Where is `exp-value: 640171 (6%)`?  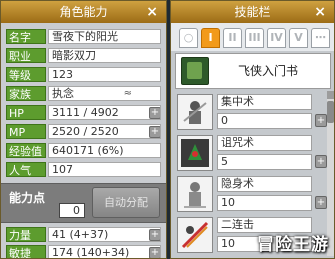
exp-value: 640171 (6%) is located at coordinates (104, 150).